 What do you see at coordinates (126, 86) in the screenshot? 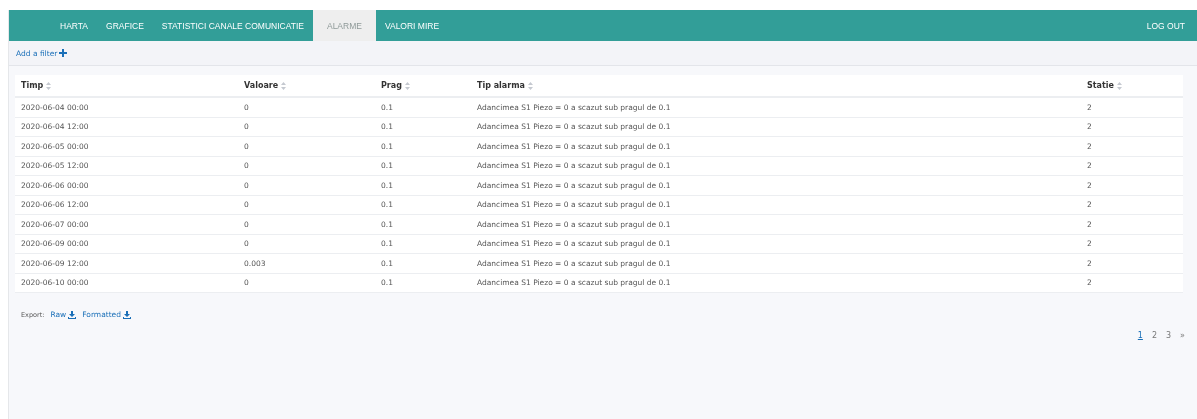
I see `column-header: Timp` at bounding box center [126, 86].